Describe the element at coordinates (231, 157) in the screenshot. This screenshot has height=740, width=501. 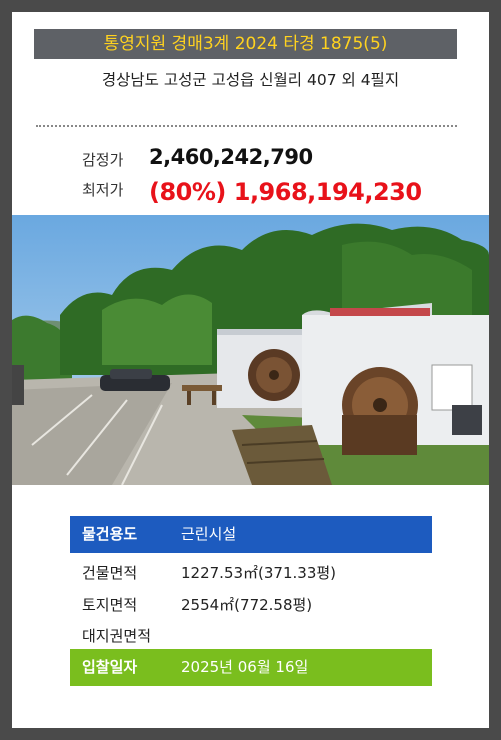
I see `appraisal-value: 2,460,242,790` at that location.